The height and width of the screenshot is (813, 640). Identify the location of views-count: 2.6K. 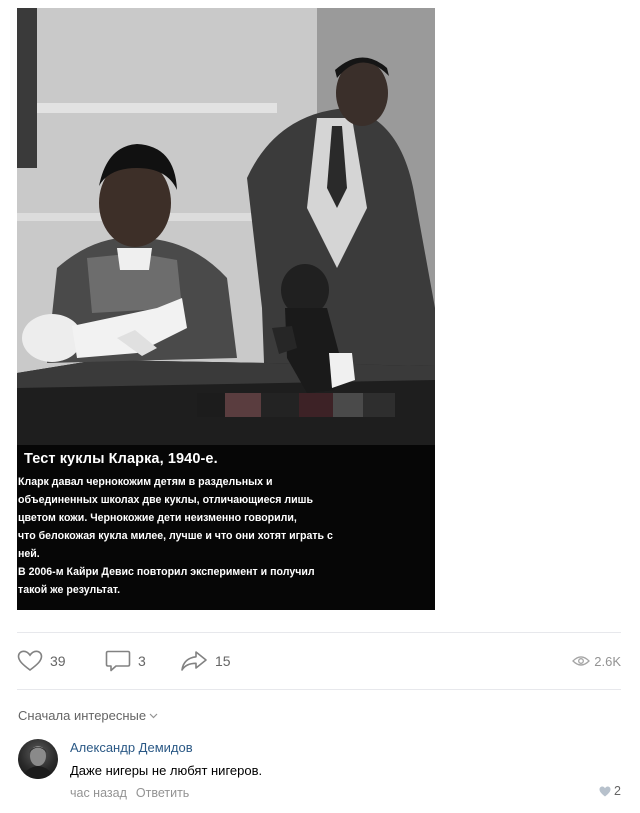
(607, 661).